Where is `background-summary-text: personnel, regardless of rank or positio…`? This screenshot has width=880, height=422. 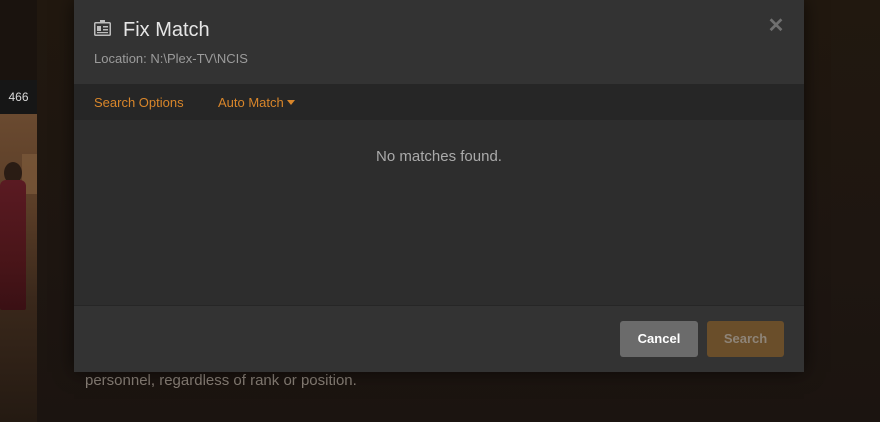 background-summary-text: personnel, regardless of rank or positio… is located at coordinates (221, 380).